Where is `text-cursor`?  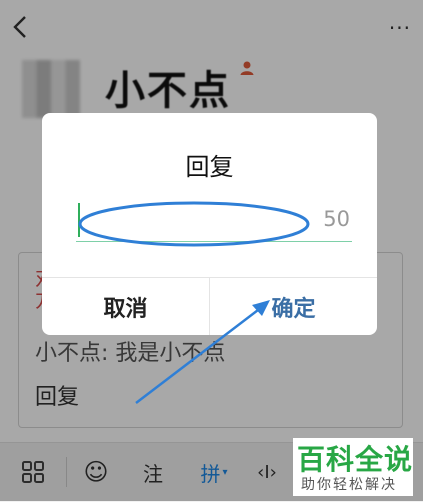 text-cursor is located at coordinates (79, 220).